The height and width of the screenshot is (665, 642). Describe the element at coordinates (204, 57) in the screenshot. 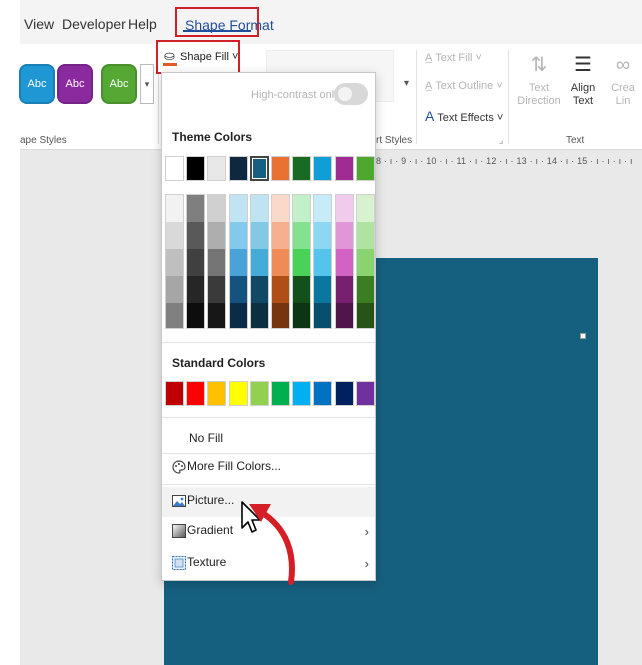

I see `shape-fill-text: Shape Fill` at that location.